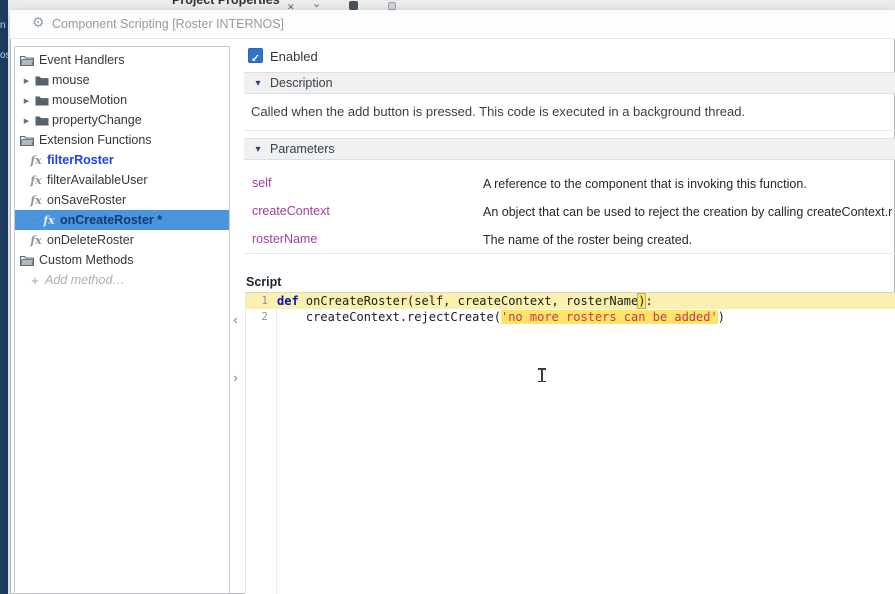 The width and height of the screenshot is (895, 594). Describe the element at coordinates (35, 280) in the screenshot. I see `plus-icon` at that location.